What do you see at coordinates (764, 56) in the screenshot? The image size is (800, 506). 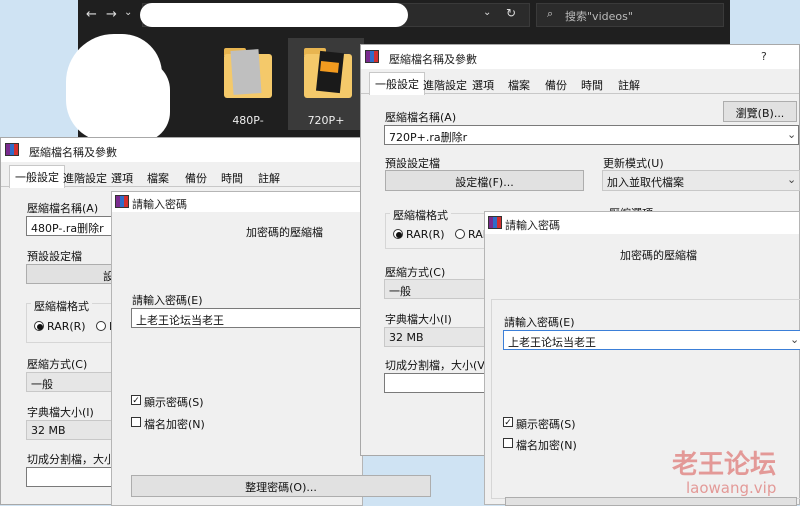 I see `help-icon: ?` at bounding box center [764, 56].